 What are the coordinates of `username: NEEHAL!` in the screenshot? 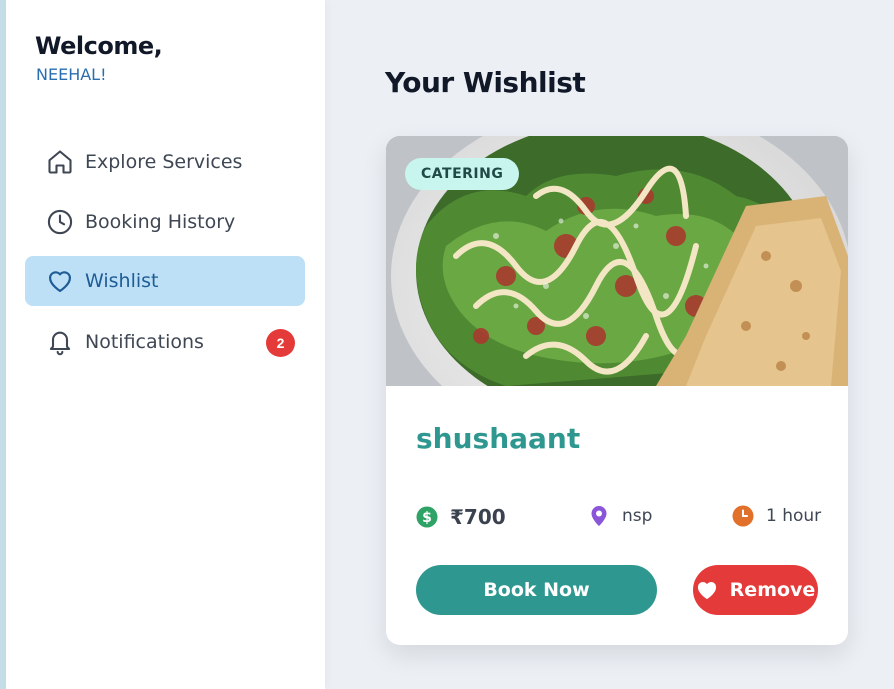 It's located at (71, 74).